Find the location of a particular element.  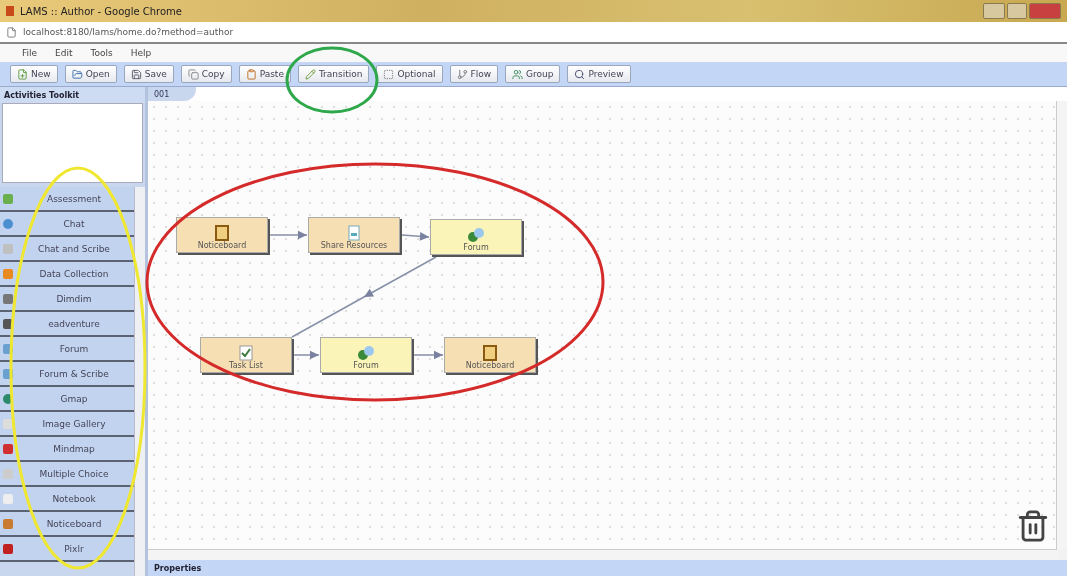

menu-item: Edit is located at coordinates (64, 53).